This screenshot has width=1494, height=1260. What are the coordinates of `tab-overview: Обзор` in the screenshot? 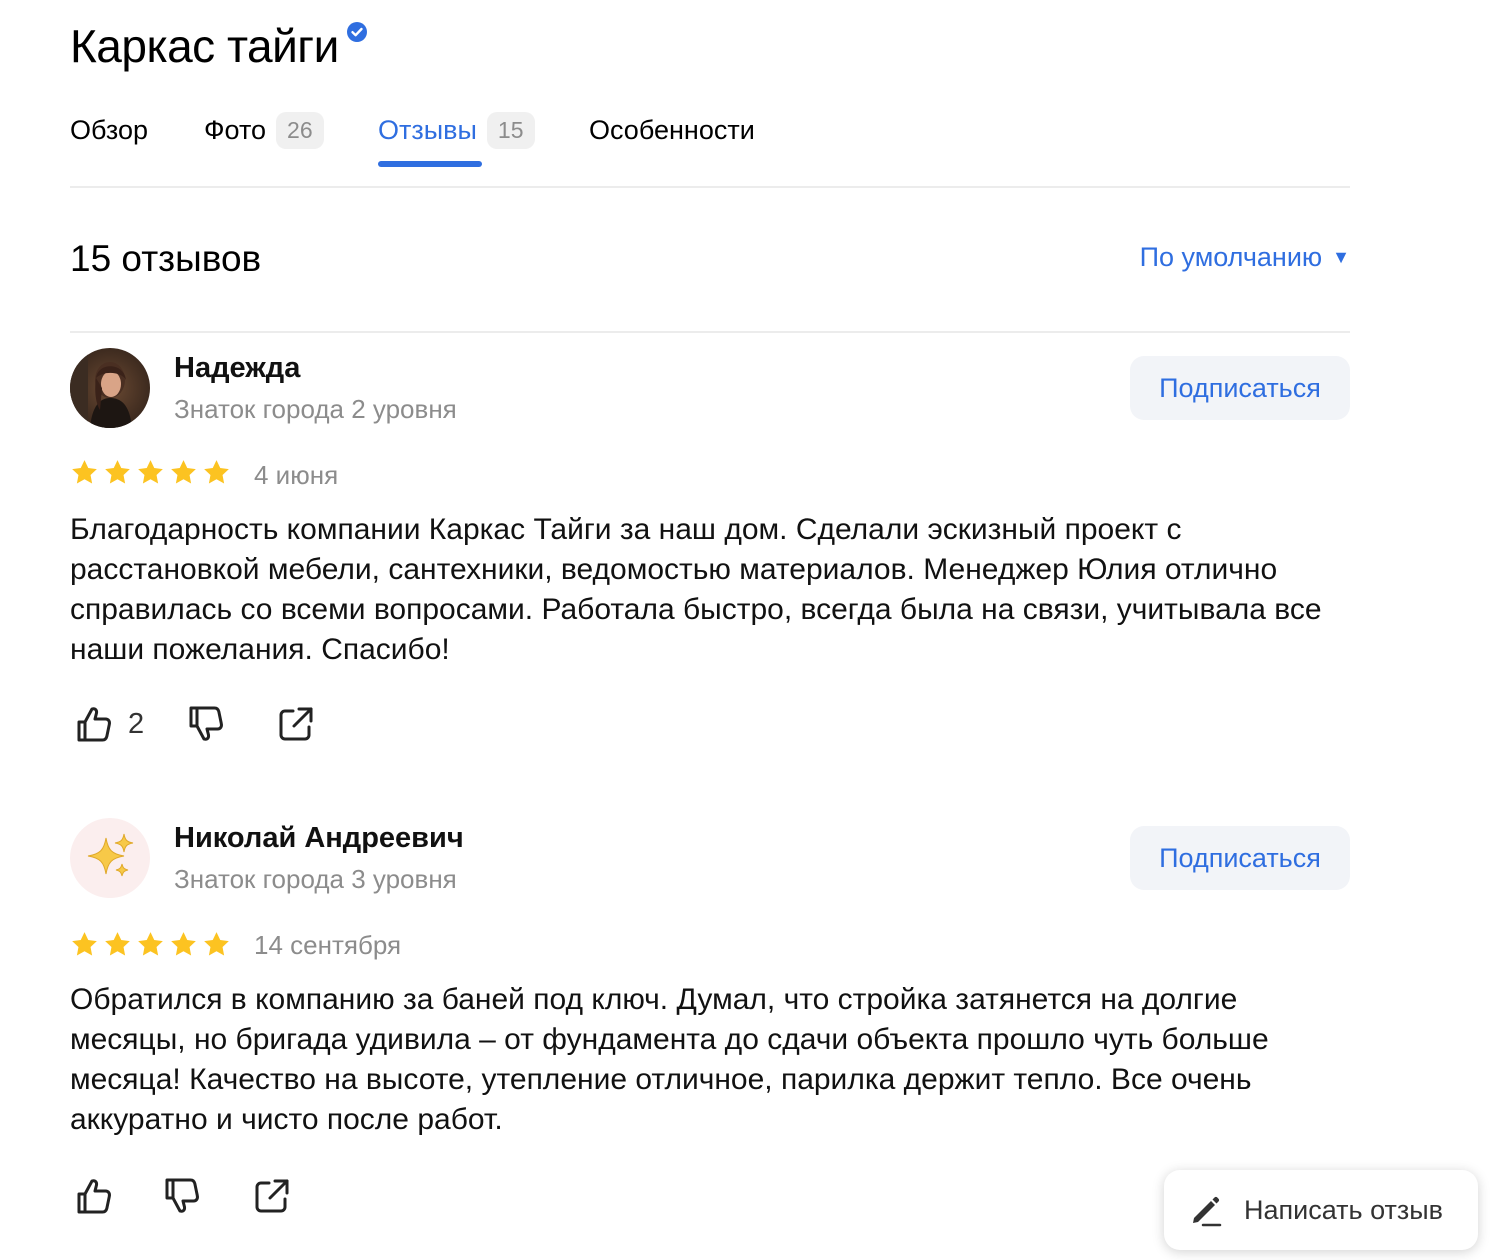 It's located at (109, 130).